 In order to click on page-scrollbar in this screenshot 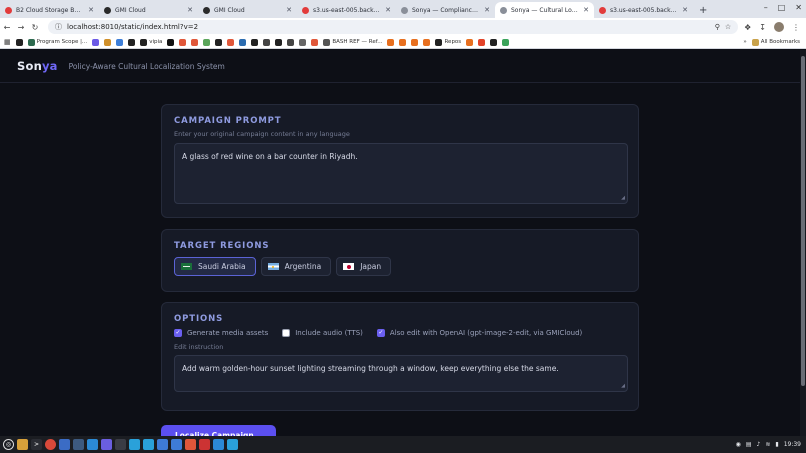, I will do `click(803, 243)`.